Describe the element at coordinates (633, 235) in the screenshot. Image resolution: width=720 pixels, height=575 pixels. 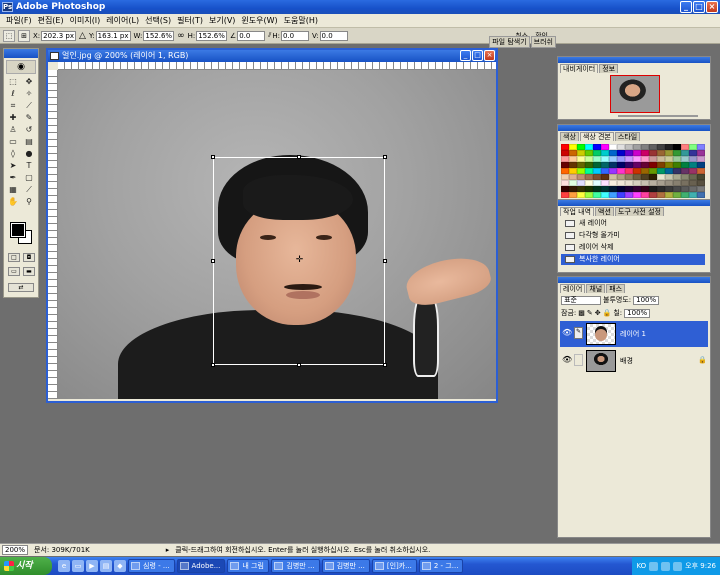
I see `history-item: 다각형 올가미` at that location.